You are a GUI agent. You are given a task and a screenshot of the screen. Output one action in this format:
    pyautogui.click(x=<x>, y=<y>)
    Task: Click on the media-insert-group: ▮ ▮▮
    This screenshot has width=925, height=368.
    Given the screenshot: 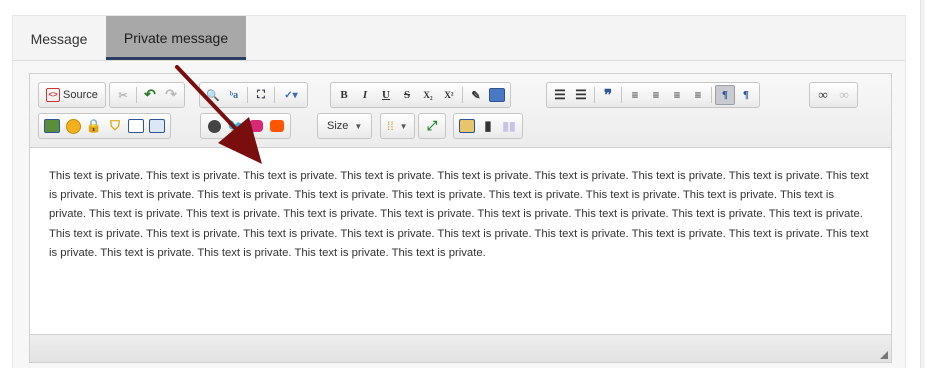 What is the action you would take?
    pyautogui.click(x=488, y=126)
    